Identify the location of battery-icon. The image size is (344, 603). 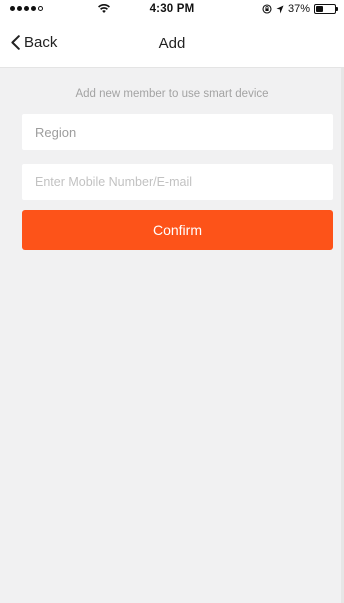
(326, 9).